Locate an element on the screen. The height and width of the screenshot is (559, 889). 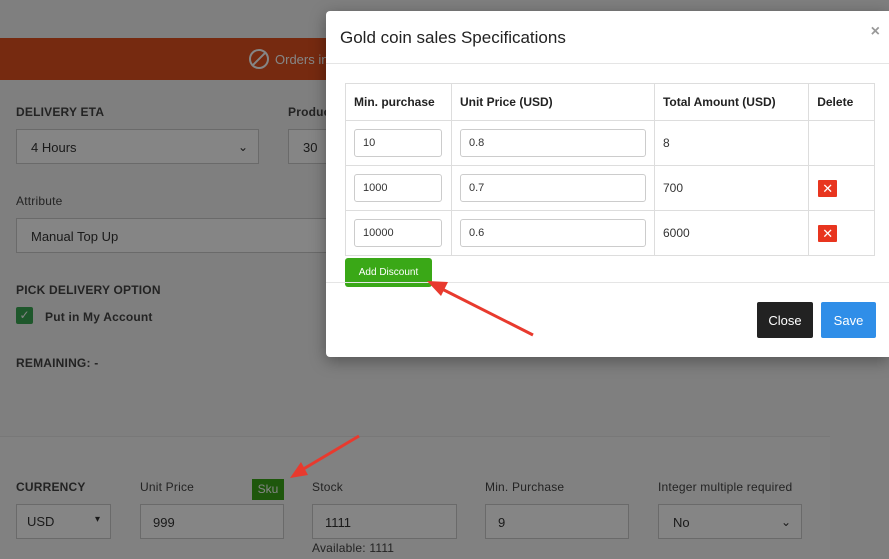
col-delete: Delete is located at coordinates (841, 102).